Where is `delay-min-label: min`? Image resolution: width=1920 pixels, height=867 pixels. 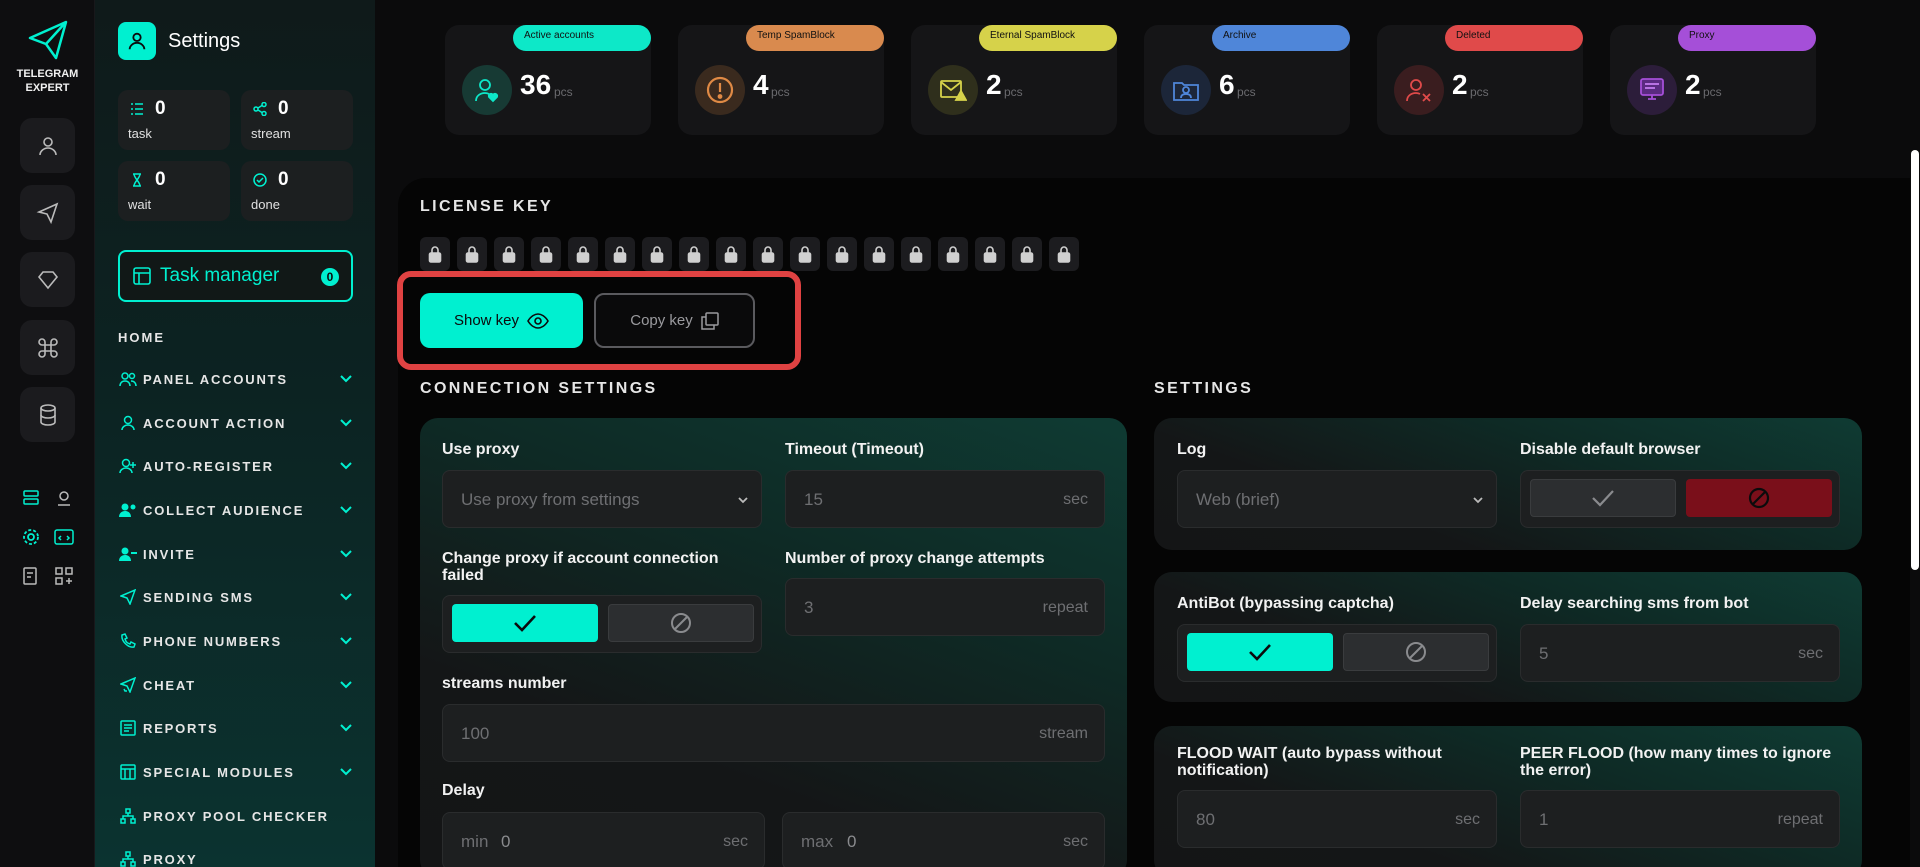
delay-min-label: min is located at coordinates (475, 841).